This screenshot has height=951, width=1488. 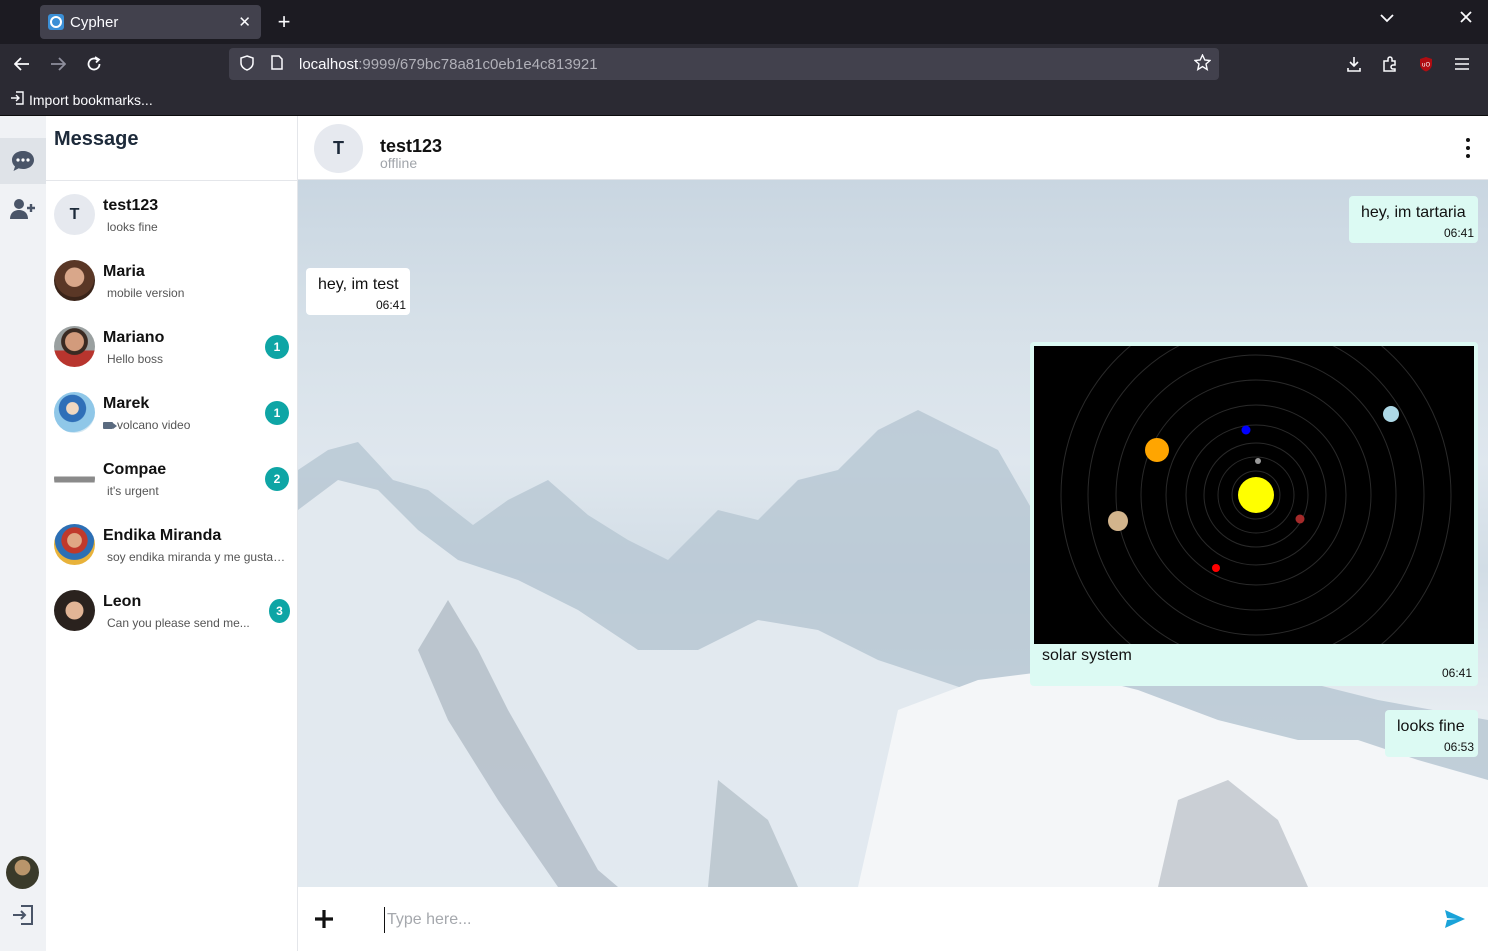 What do you see at coordinates (1431, 726) in the screenshot?
I see `message-text: looks fine` at bounding box center [1431, 726].